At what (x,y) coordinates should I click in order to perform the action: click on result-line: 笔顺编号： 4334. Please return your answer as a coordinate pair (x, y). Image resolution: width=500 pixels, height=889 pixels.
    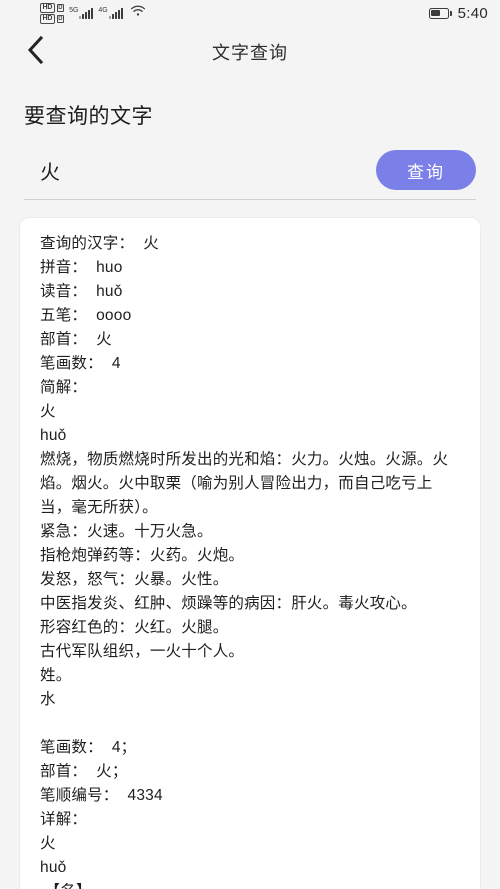
    Looking at the image, I should click on (101, 795).